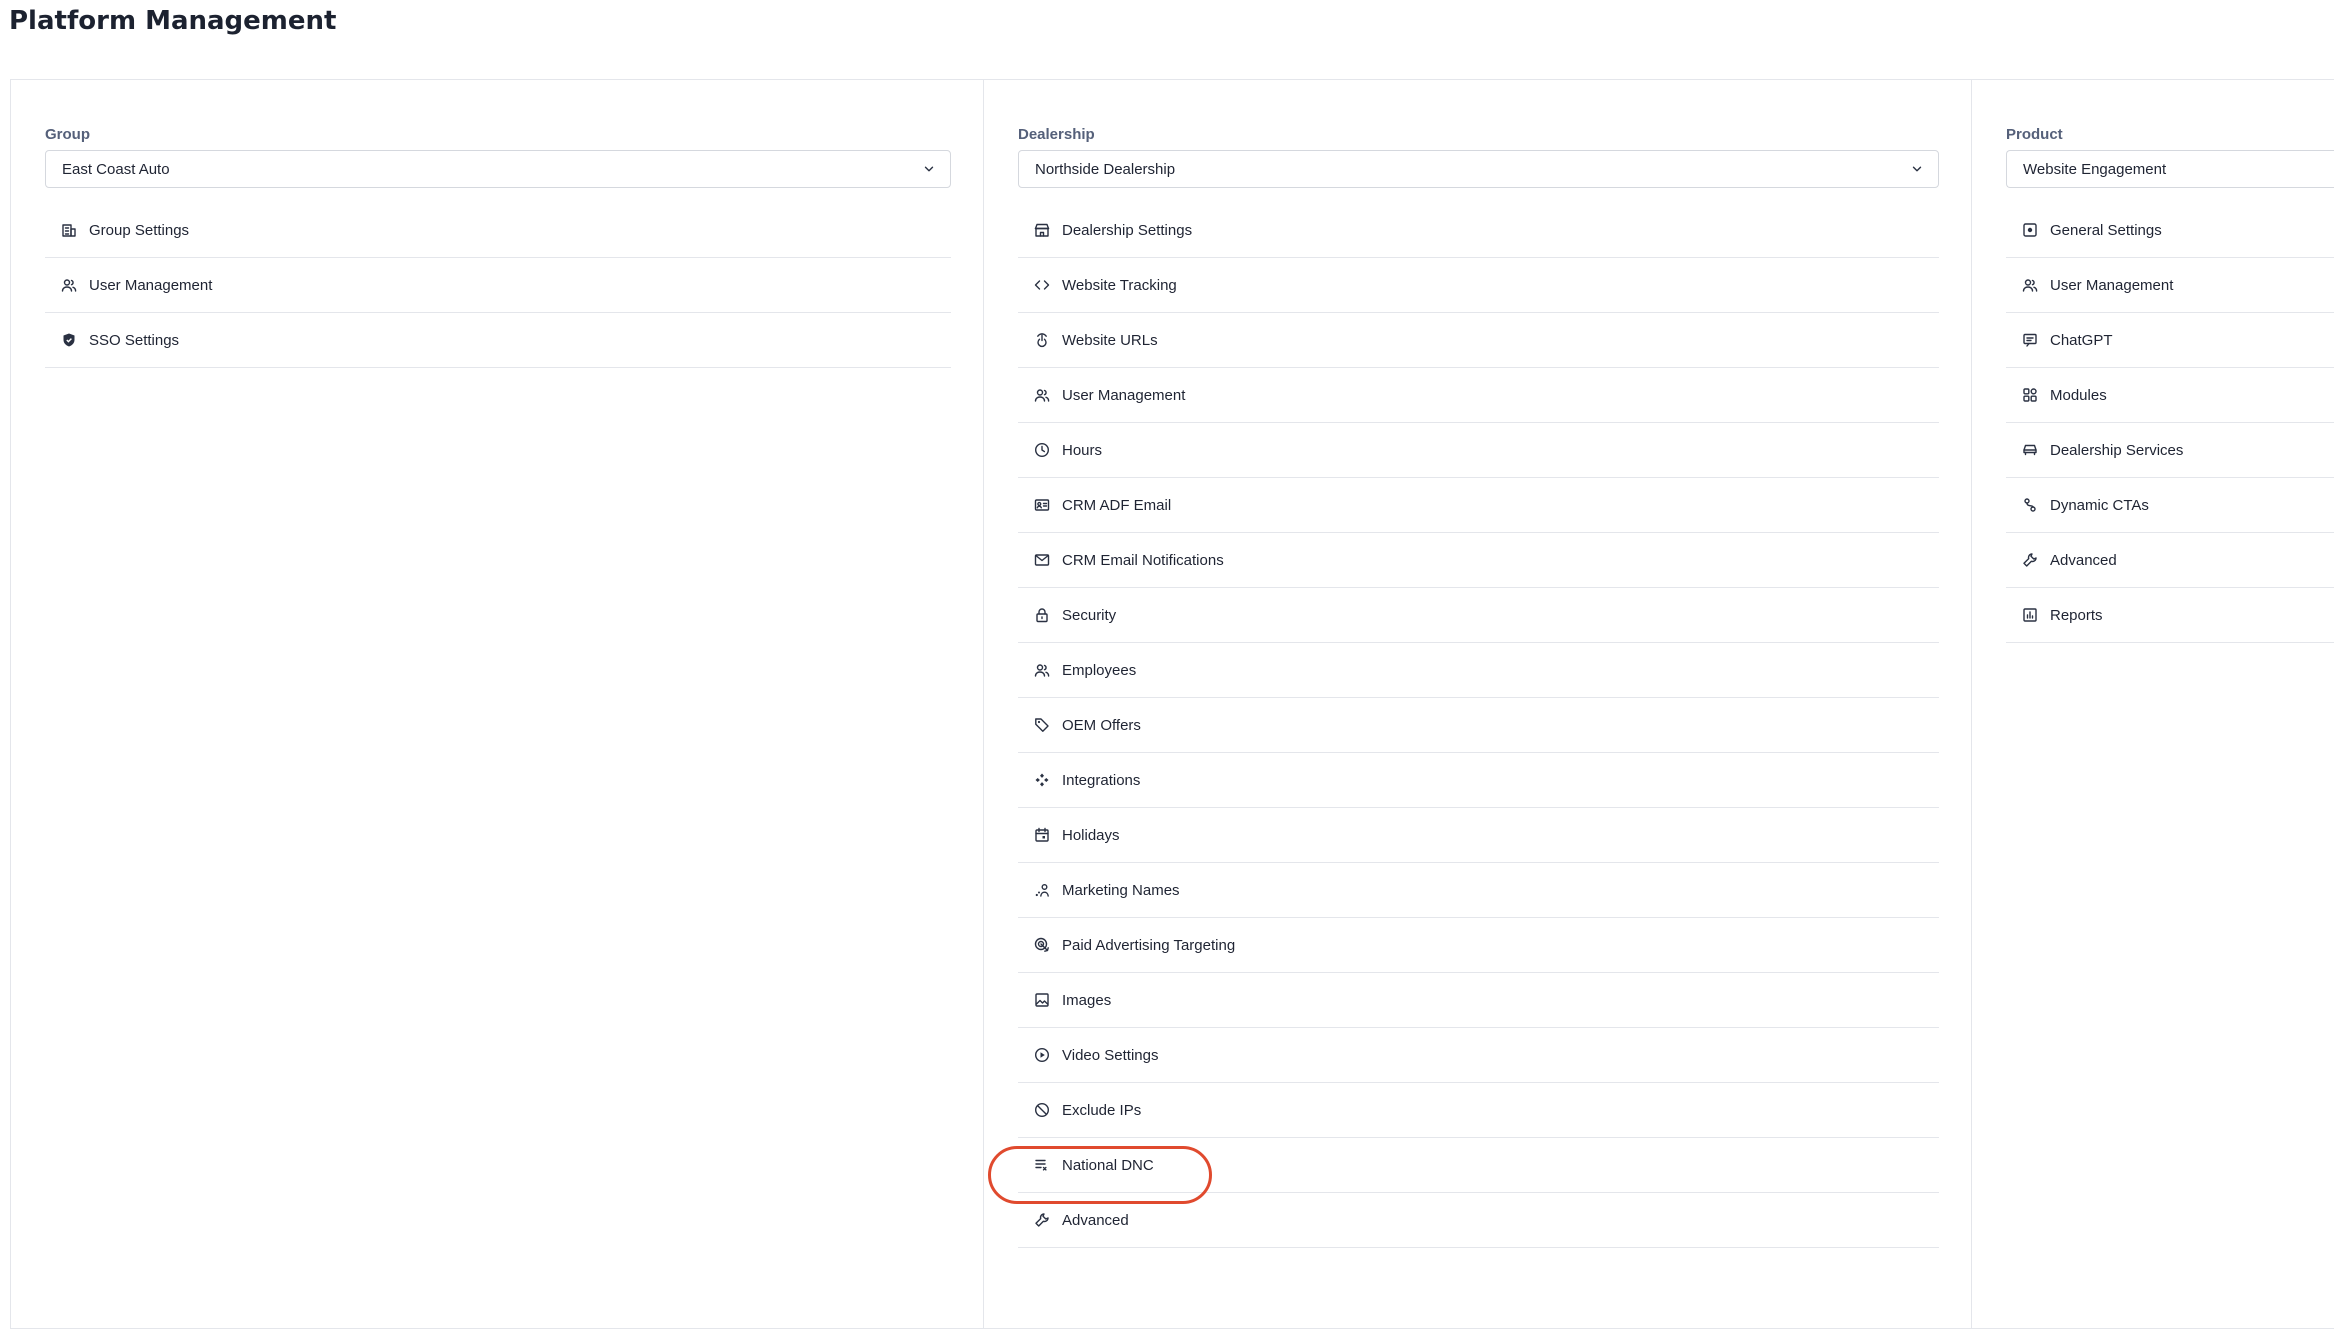 Image resolution: width=2334 pixels, height=1329 pixels. Describe the element at coordinates (1124, 395) in the screenshot. I see `dealership-item-label: User Management` at that location.